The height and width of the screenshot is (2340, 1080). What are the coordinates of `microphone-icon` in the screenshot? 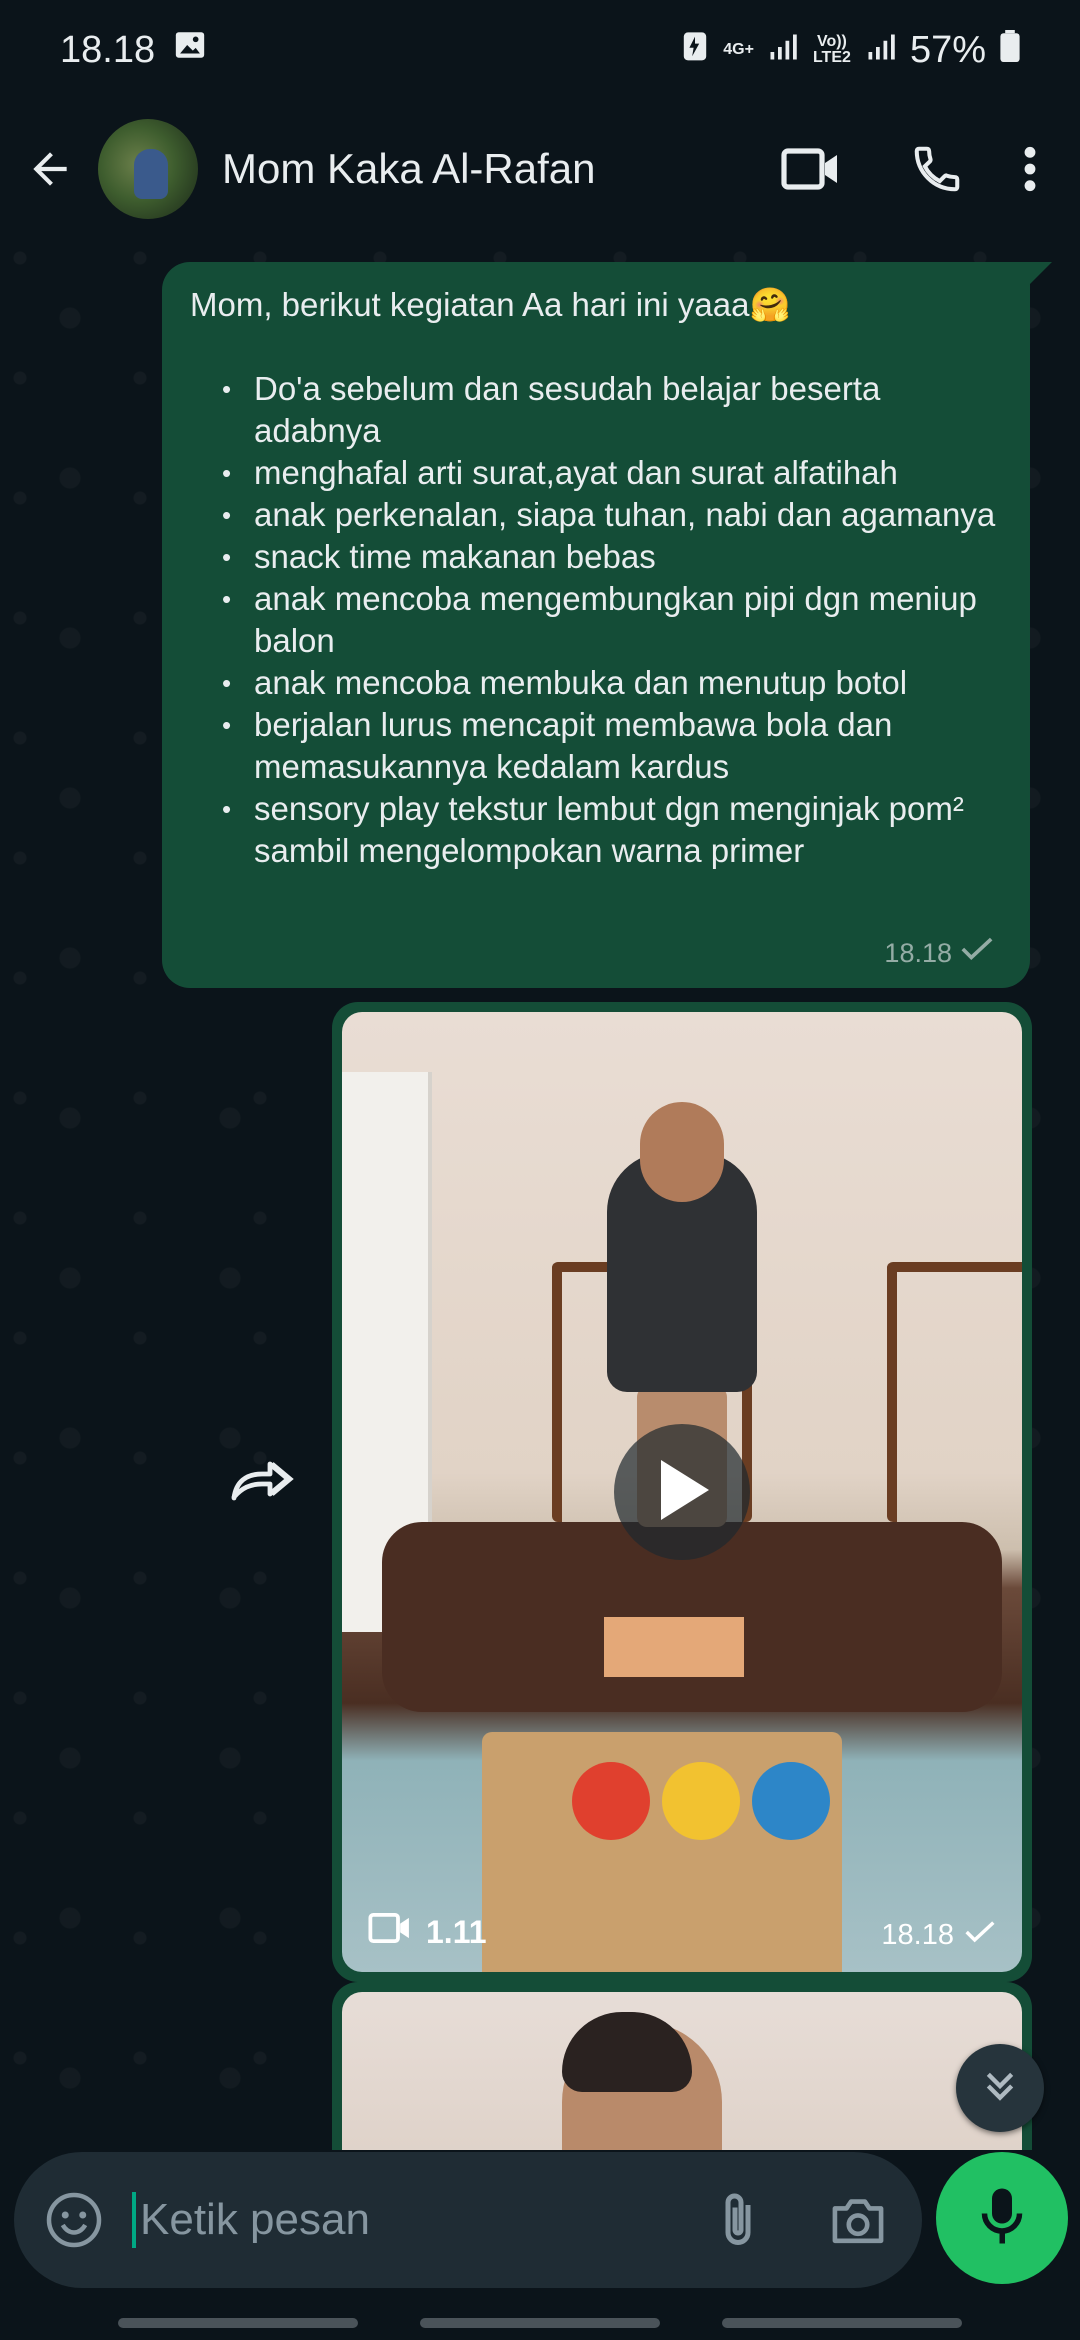 It's located at (1002, 2218).